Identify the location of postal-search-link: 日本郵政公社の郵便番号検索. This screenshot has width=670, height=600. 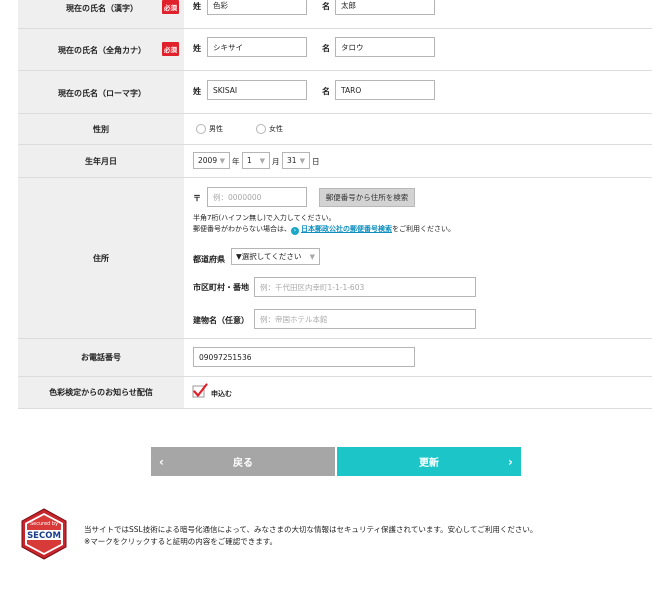
(346, 229).